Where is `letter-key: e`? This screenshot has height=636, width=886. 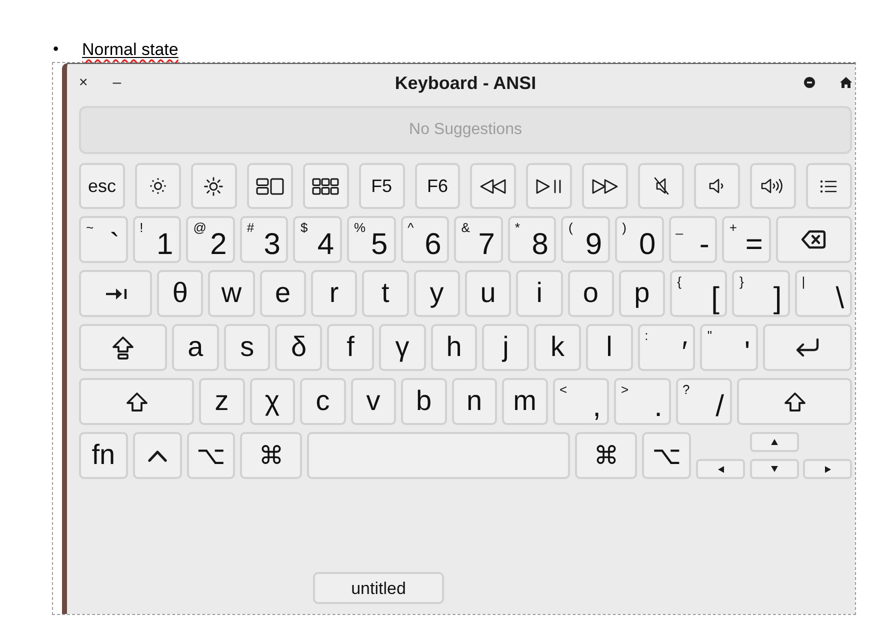 letter-key: e is located at coordinates (283, 293).